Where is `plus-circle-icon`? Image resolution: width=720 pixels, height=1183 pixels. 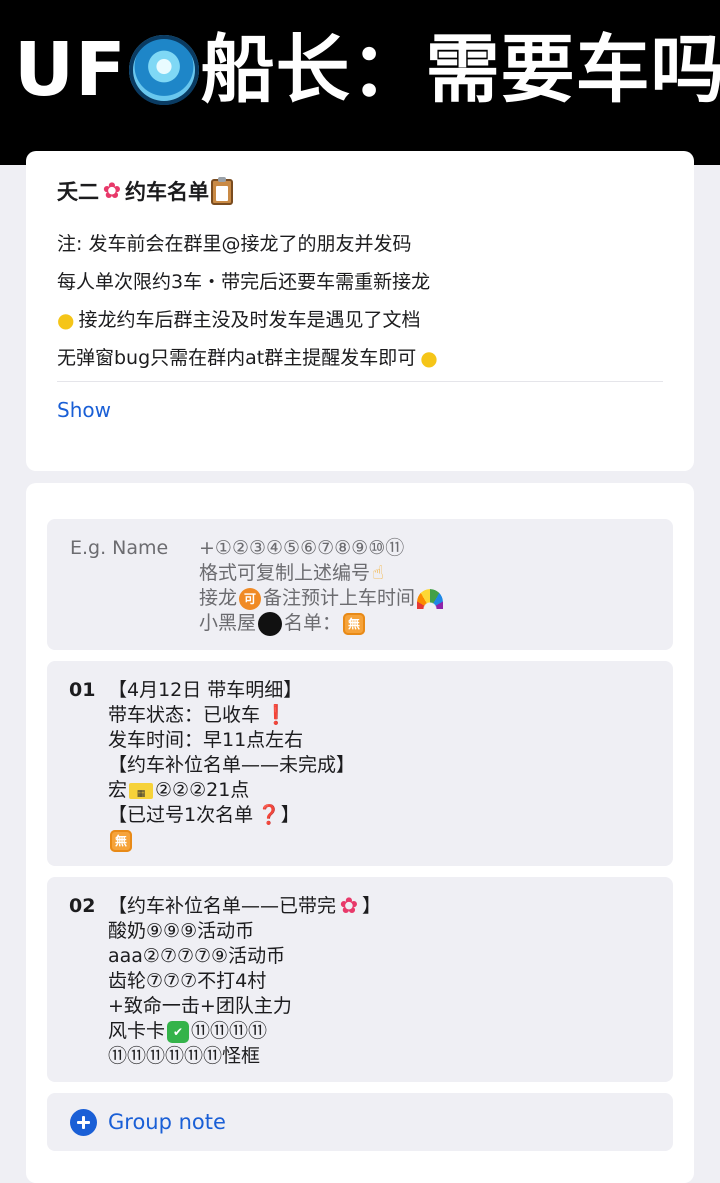
plus-circle-icon is located at coordinates (83, 1122).